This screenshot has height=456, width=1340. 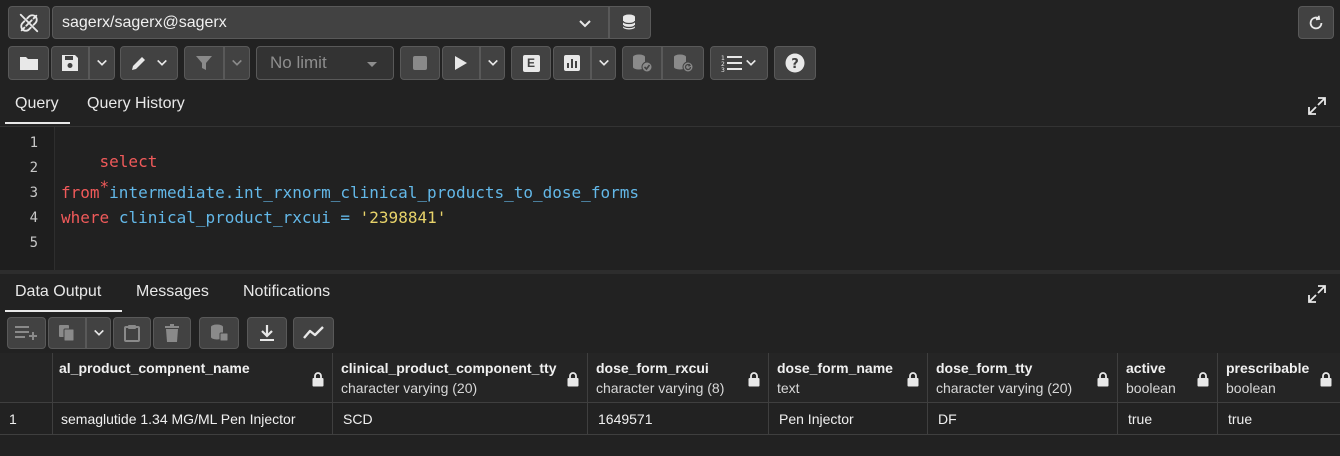 I want to click on bar-chart-icon, so click(x=572, y=63).